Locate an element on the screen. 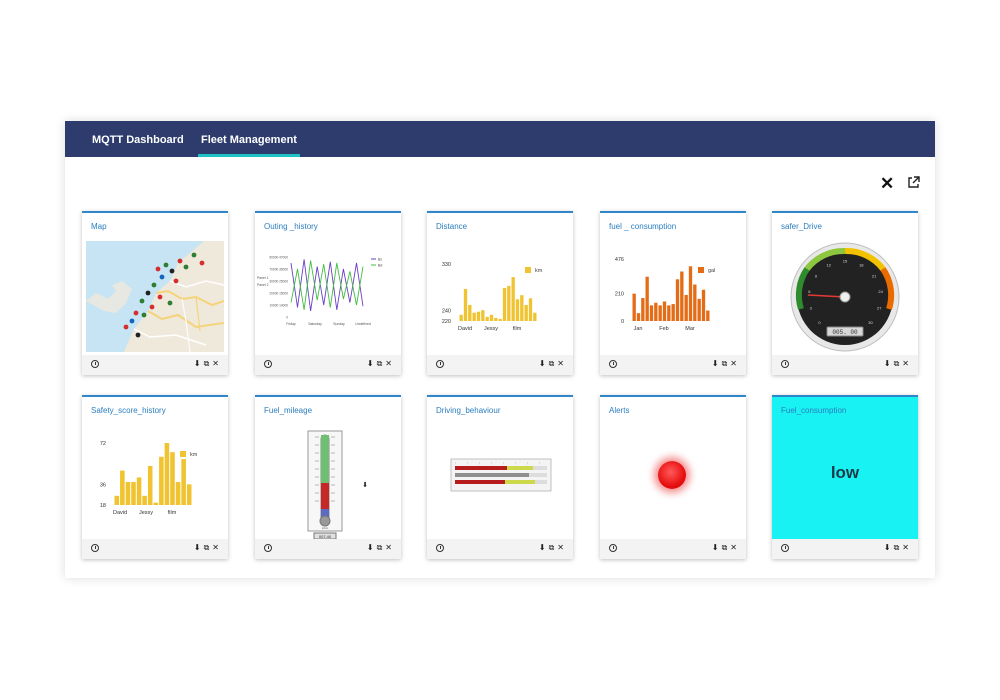 The height and width of the screenshot is (700, 1000). external-link-icon is located at coordinates (913, 182).